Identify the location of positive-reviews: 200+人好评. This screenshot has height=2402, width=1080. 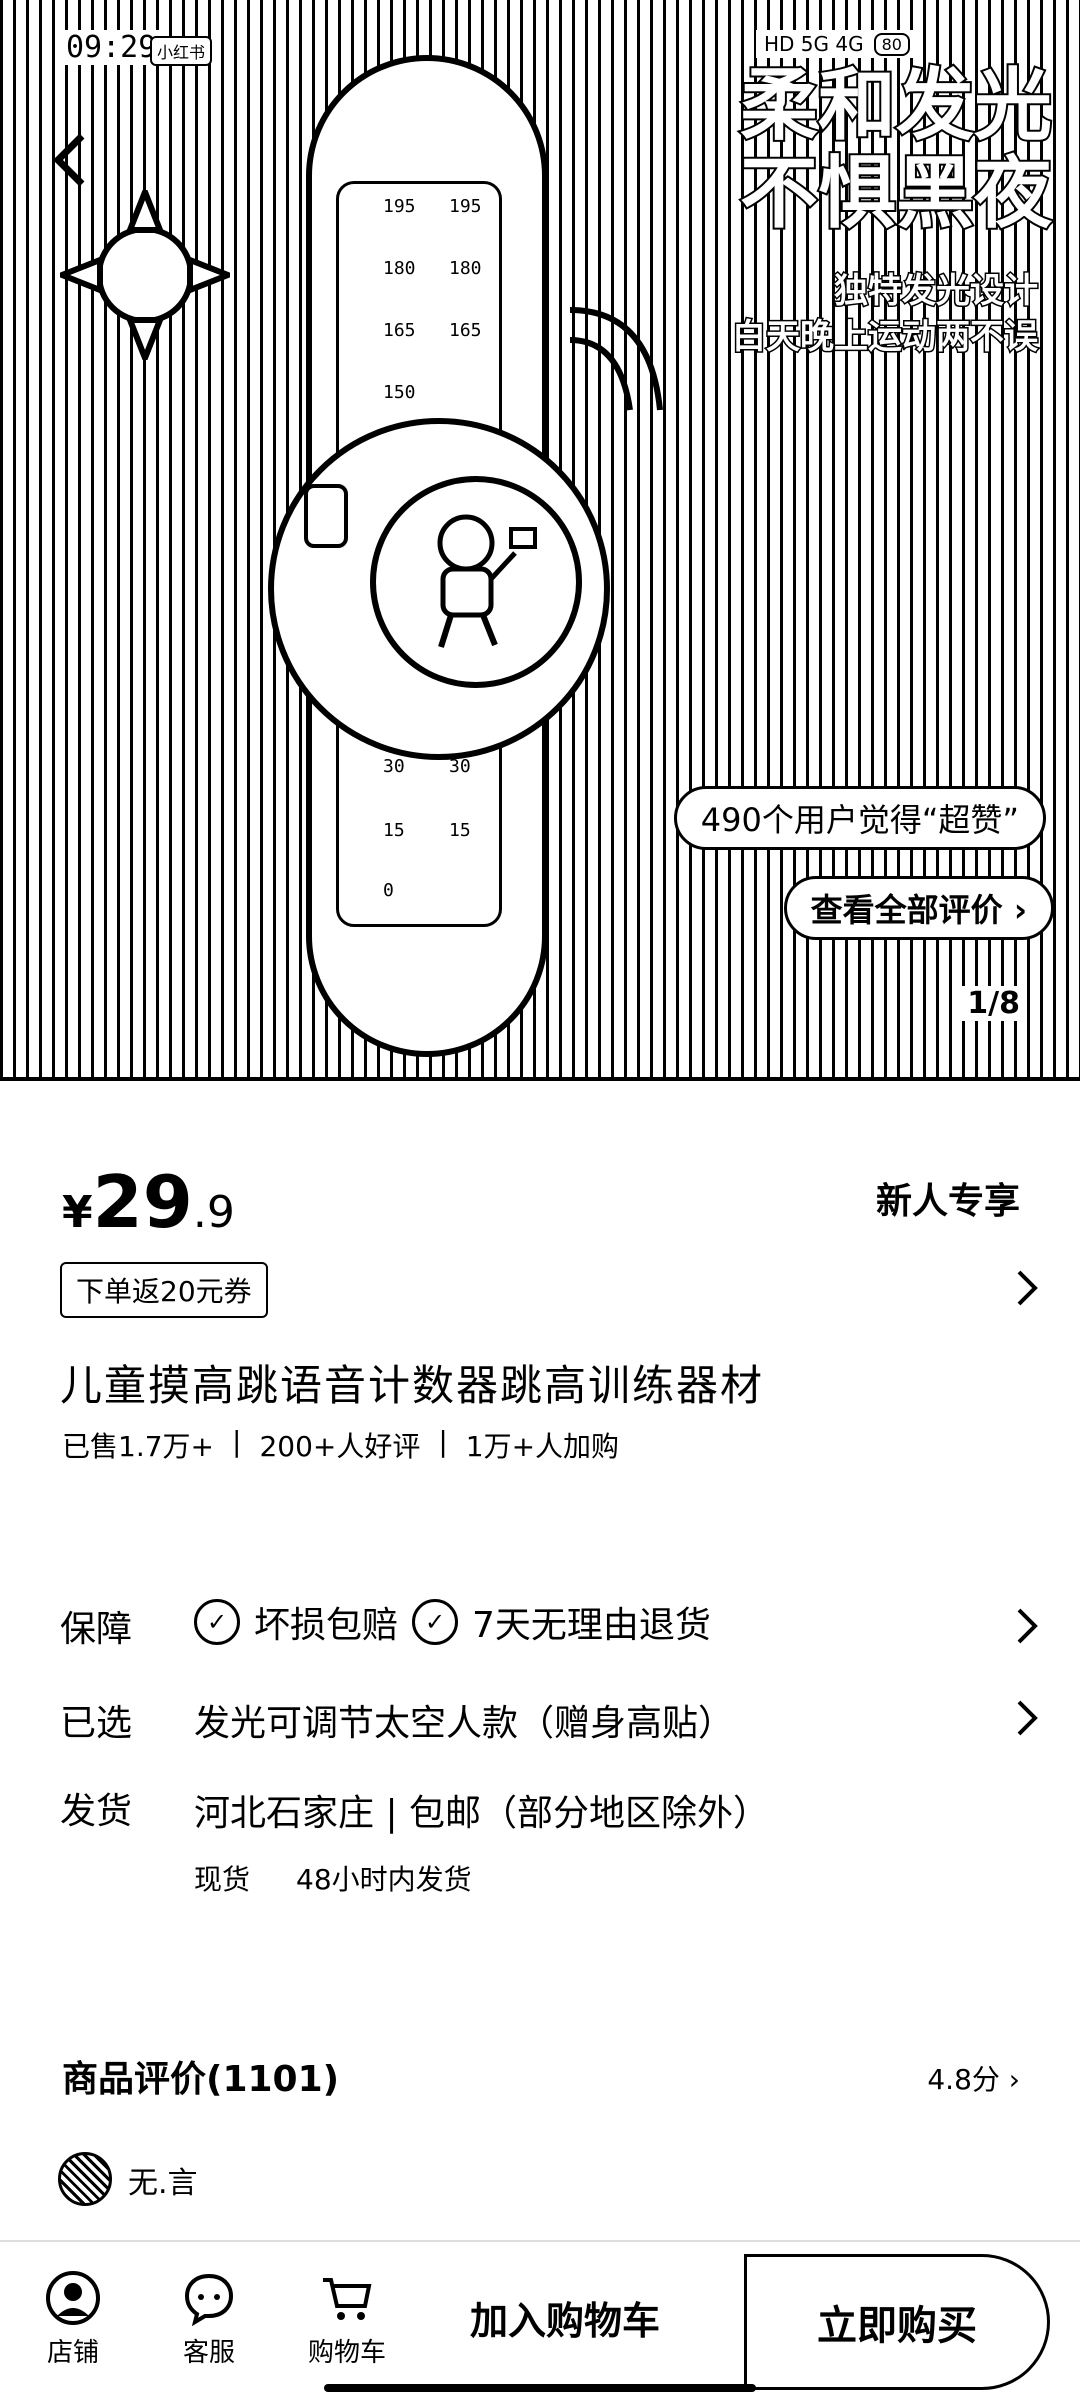
(340, 1446).